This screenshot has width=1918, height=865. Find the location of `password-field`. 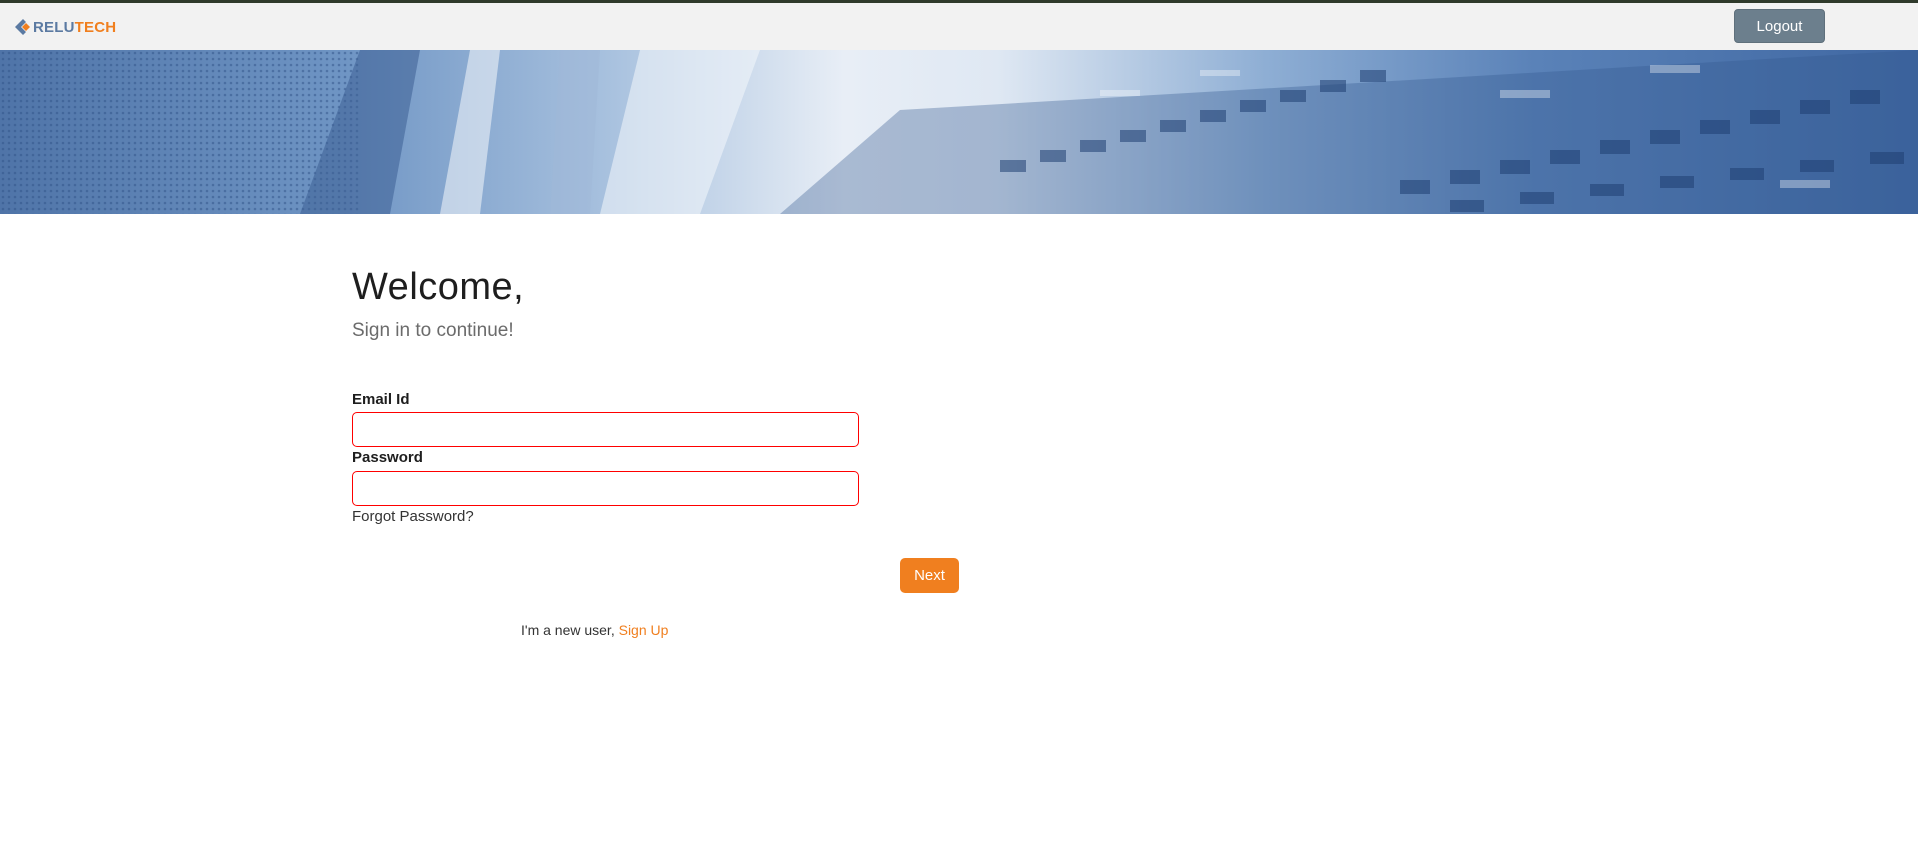

password-field is located at coordinates (605, 488).